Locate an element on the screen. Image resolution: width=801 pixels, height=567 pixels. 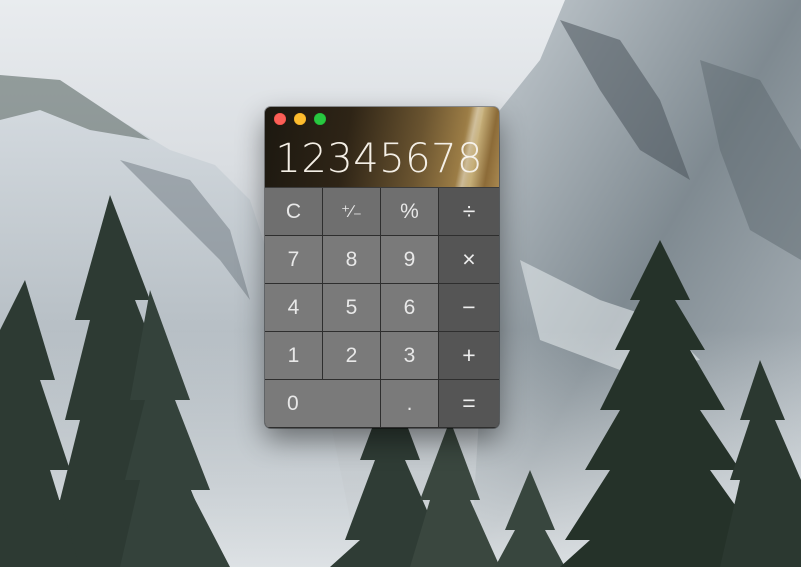
decimal-point-button: . is located at coordinates (409, 403).